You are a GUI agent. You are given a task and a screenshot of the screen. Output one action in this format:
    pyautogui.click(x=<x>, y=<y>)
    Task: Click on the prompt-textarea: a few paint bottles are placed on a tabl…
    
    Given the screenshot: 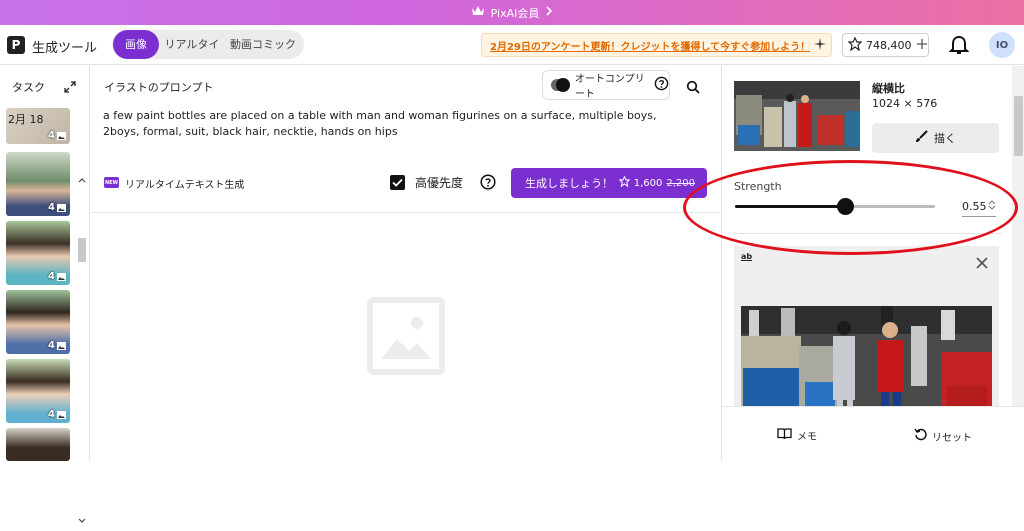 What is the action you would take?
    pyautogui.click(x=398, y=124)
    